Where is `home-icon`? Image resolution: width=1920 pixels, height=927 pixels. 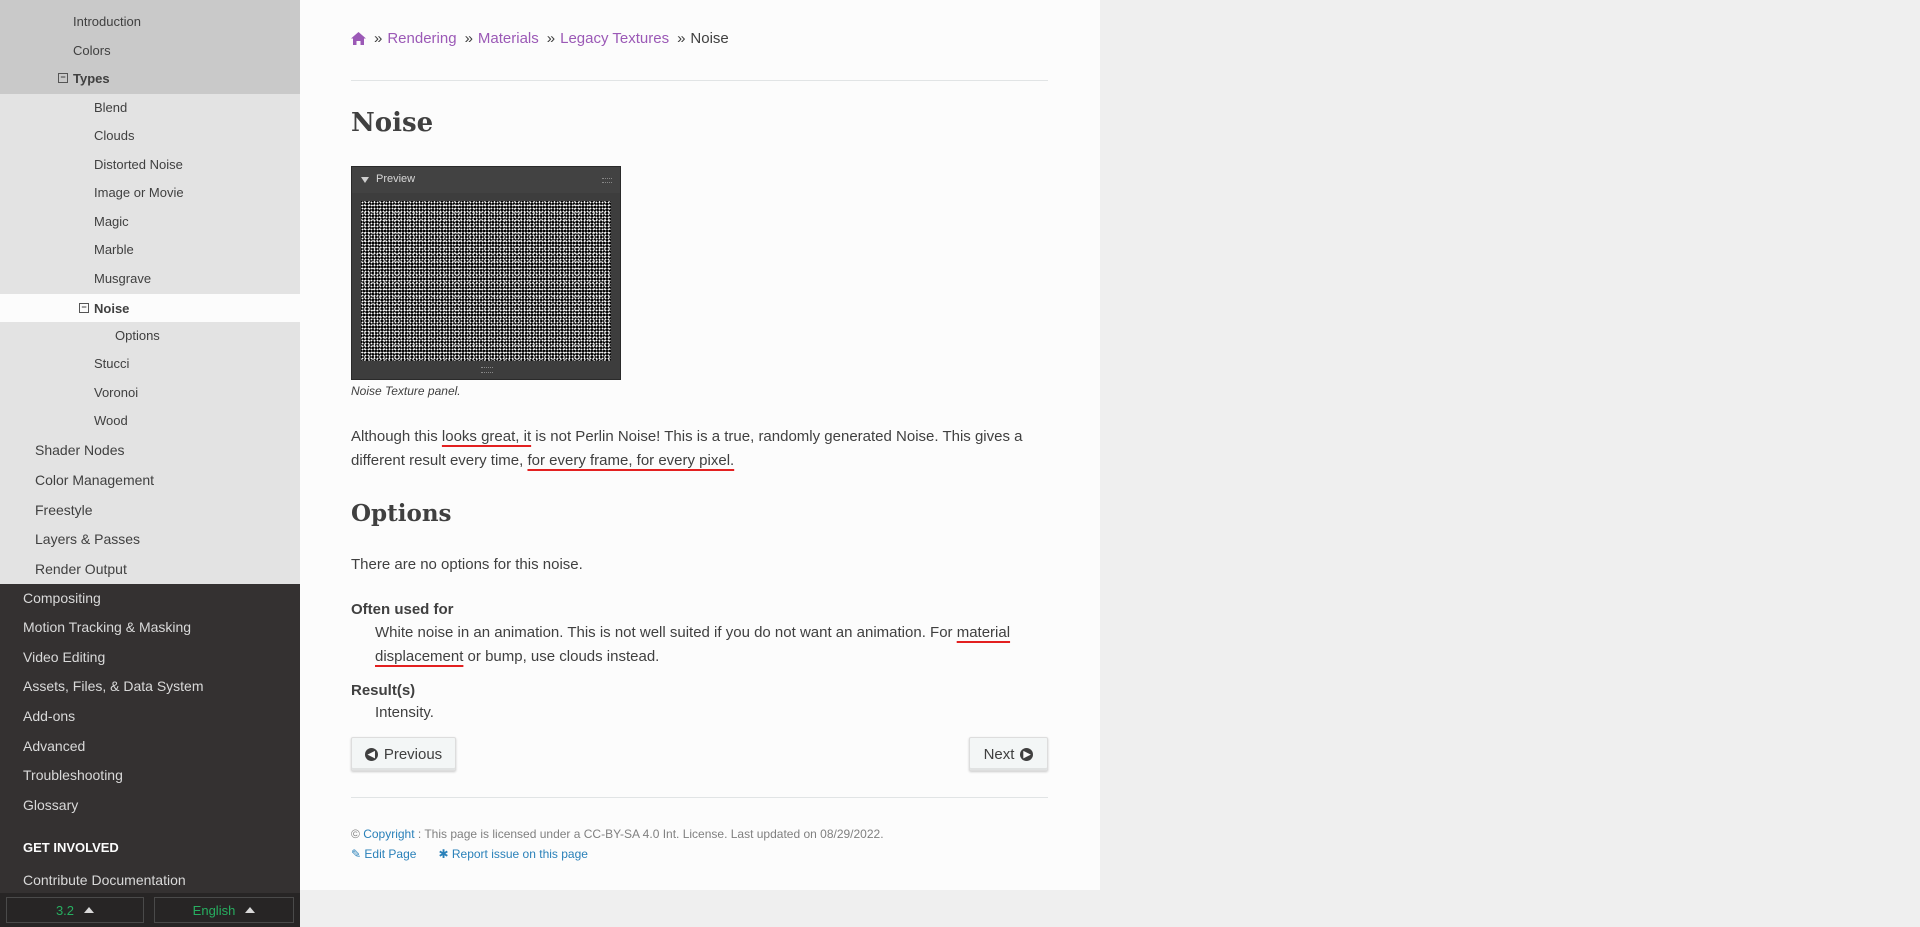
home-icon is located at coordinates (358, 38).